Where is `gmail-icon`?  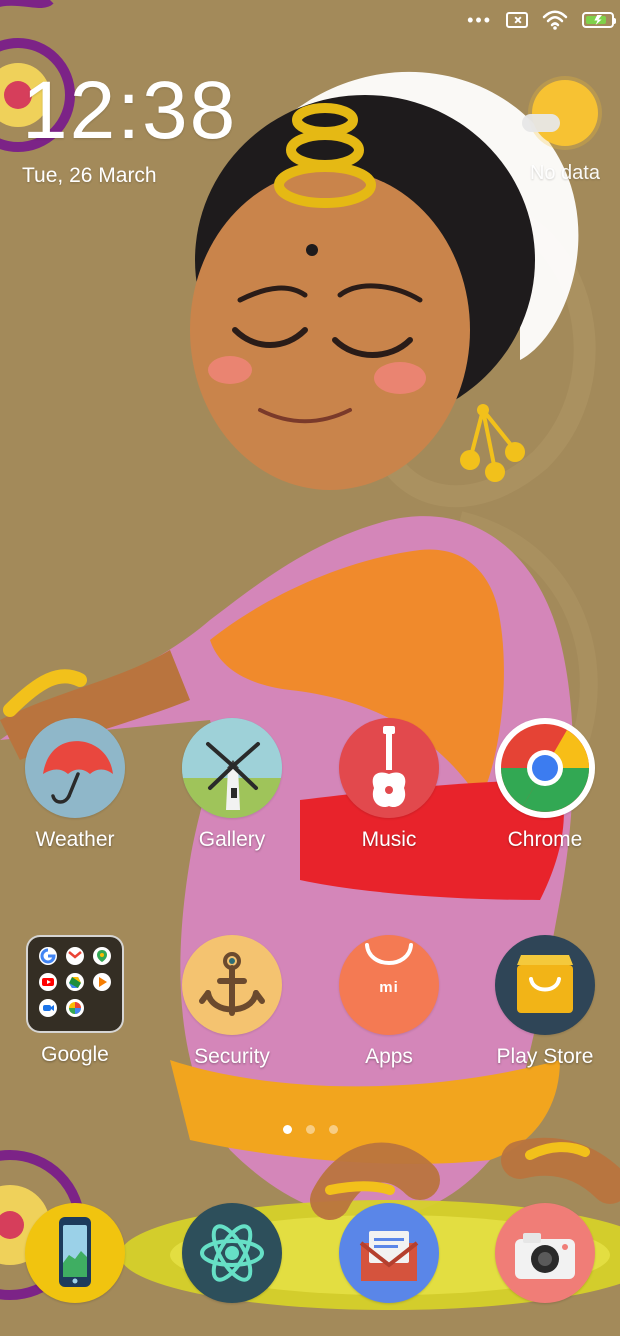
gmail-icon is located at coordinates (74, 956).